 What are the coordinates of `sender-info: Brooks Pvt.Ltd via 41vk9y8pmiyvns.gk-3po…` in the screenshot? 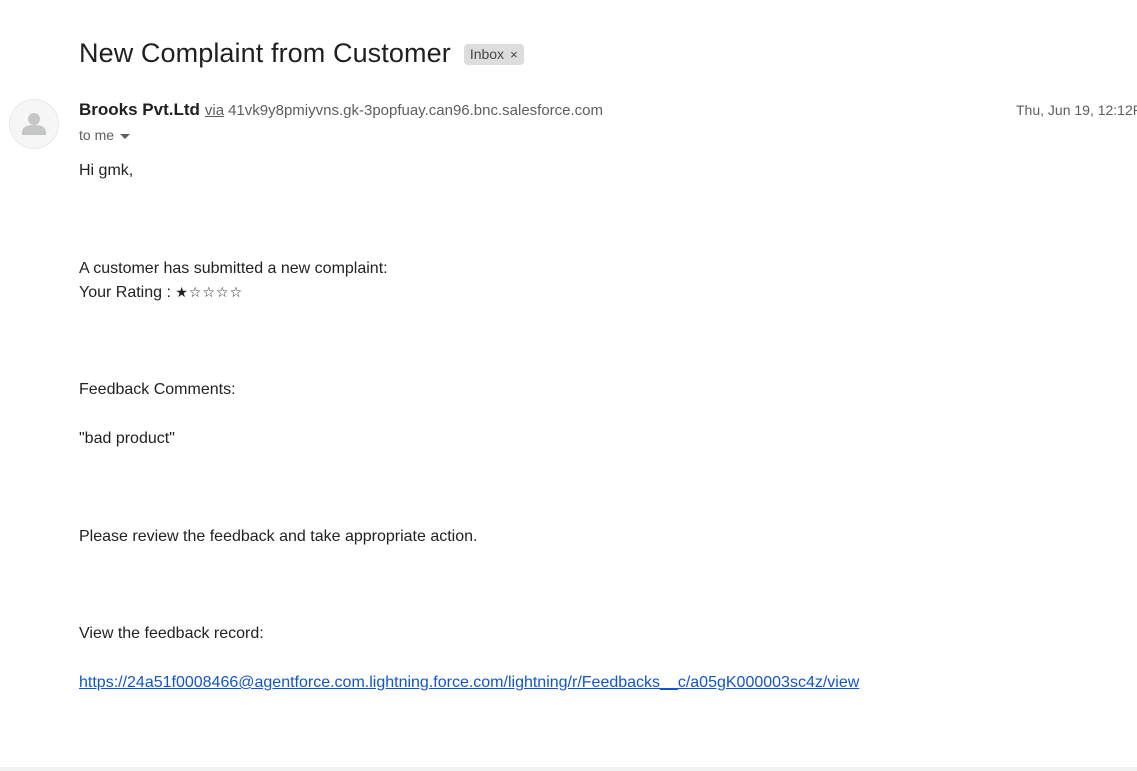 It's located at (341, 110).